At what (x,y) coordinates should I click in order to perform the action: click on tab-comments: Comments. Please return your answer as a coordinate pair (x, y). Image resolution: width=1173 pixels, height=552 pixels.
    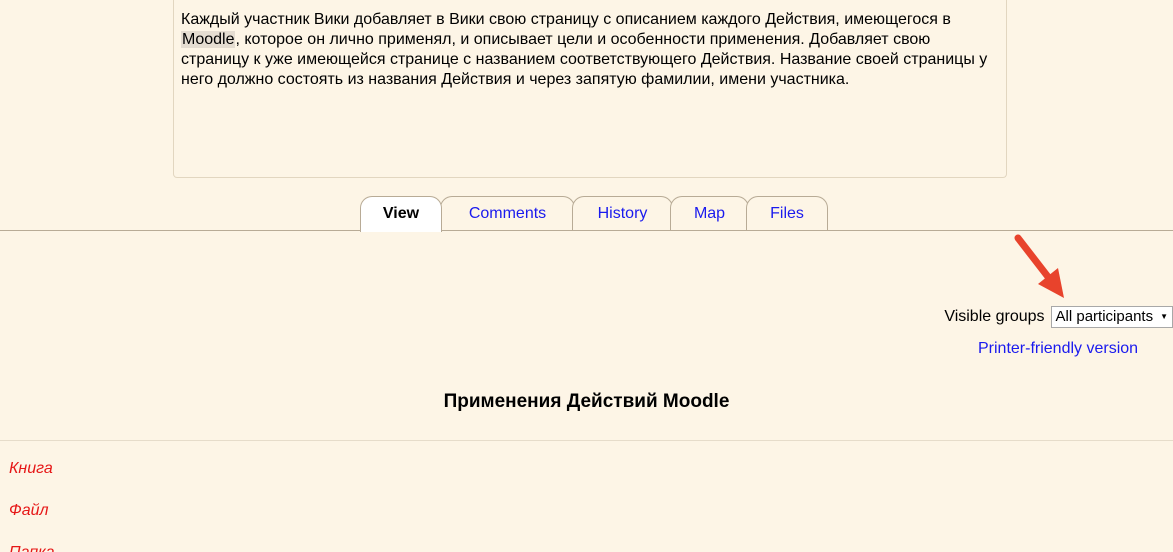
    Looking at the image, I should click on (507, 213).